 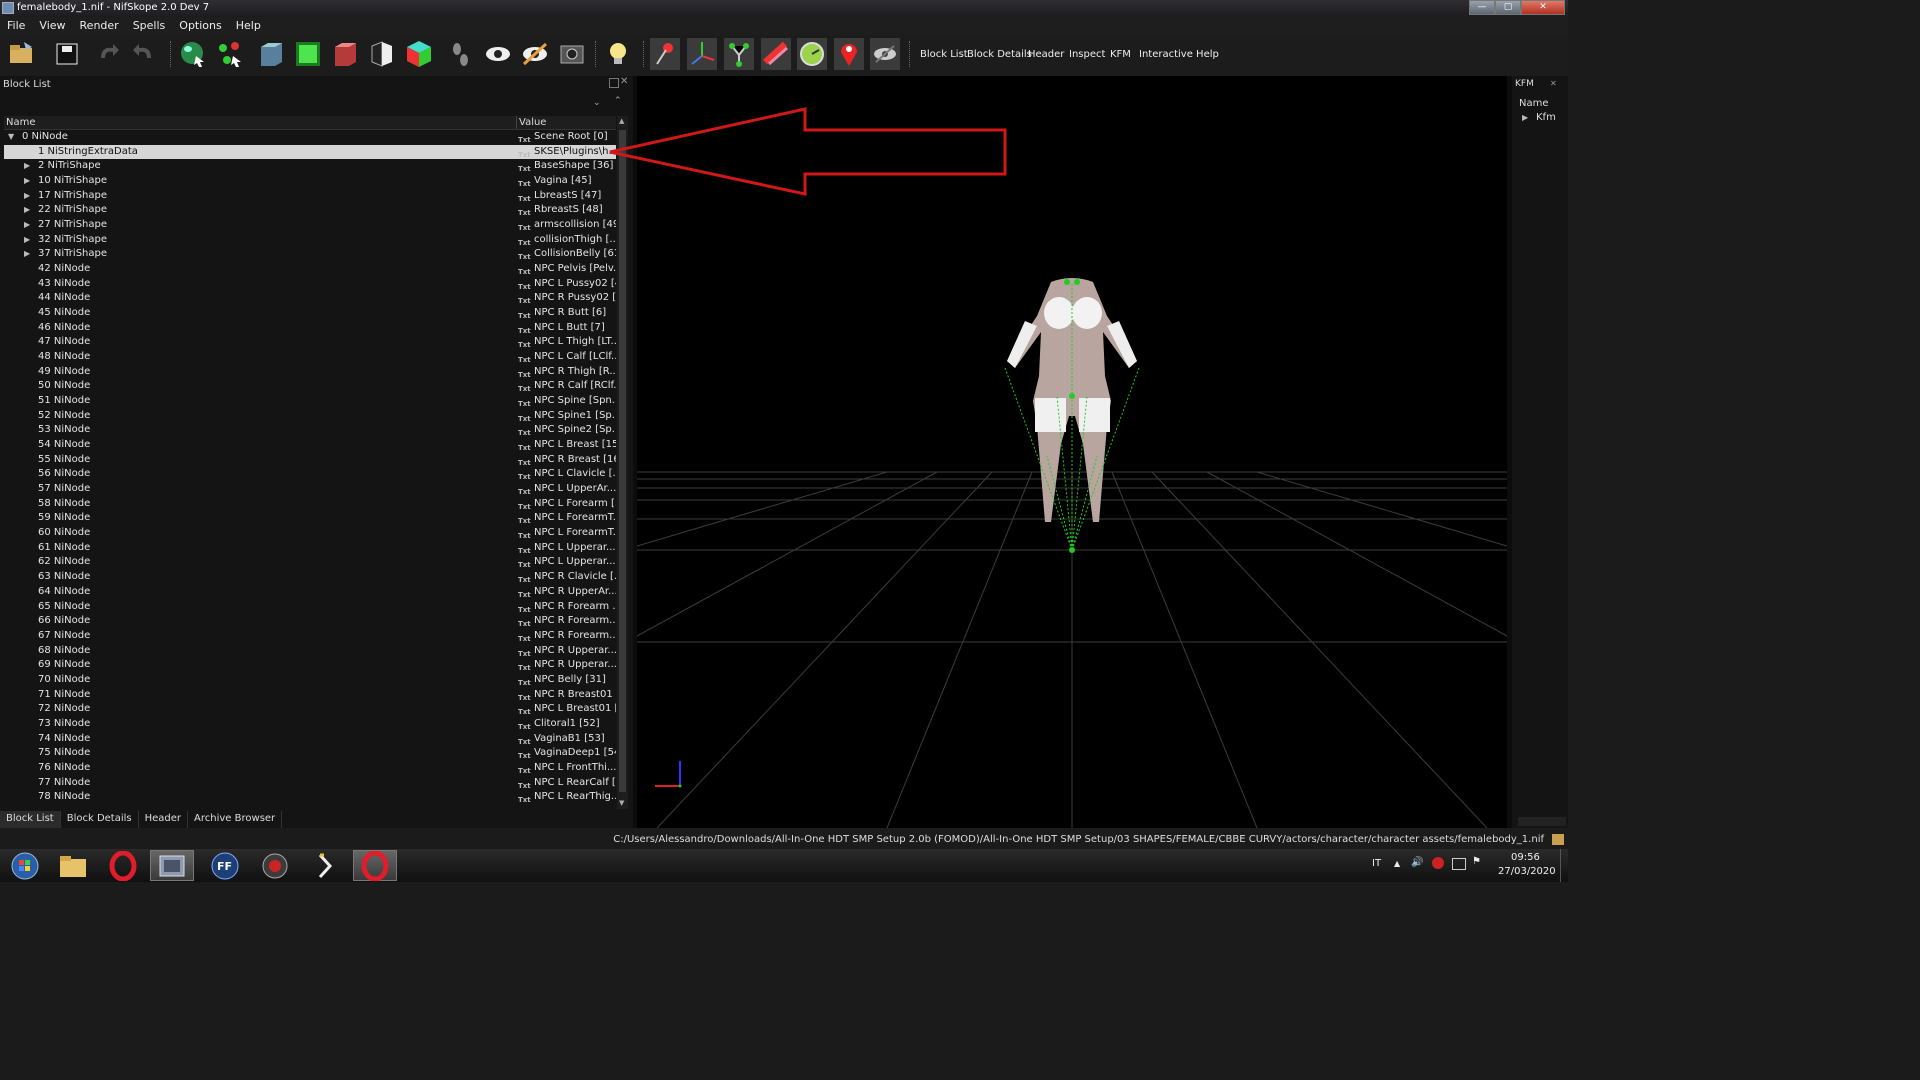 What do you see at coordinates (310, 680) in the screenshot?
I see `table-row: 70 NiNode Txt NPC Belly [31]` at bounding box center [310, 680].